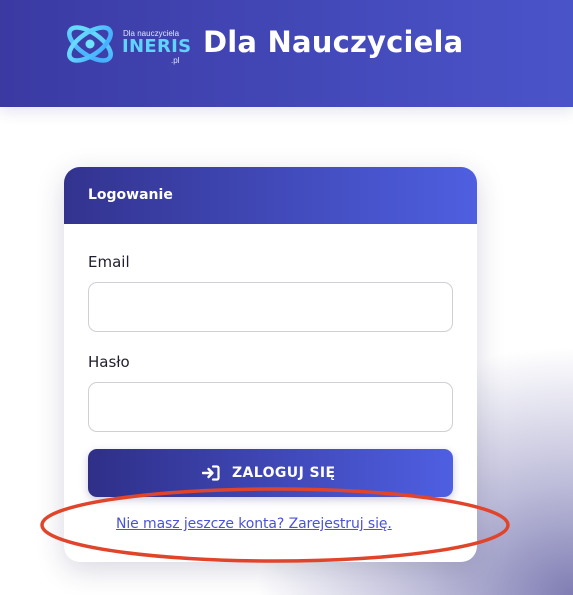 The width and height of the screenshot is (573, 595). I want to click on login-button-label: ZALOGUJ SIĘ, so click(284, 473).